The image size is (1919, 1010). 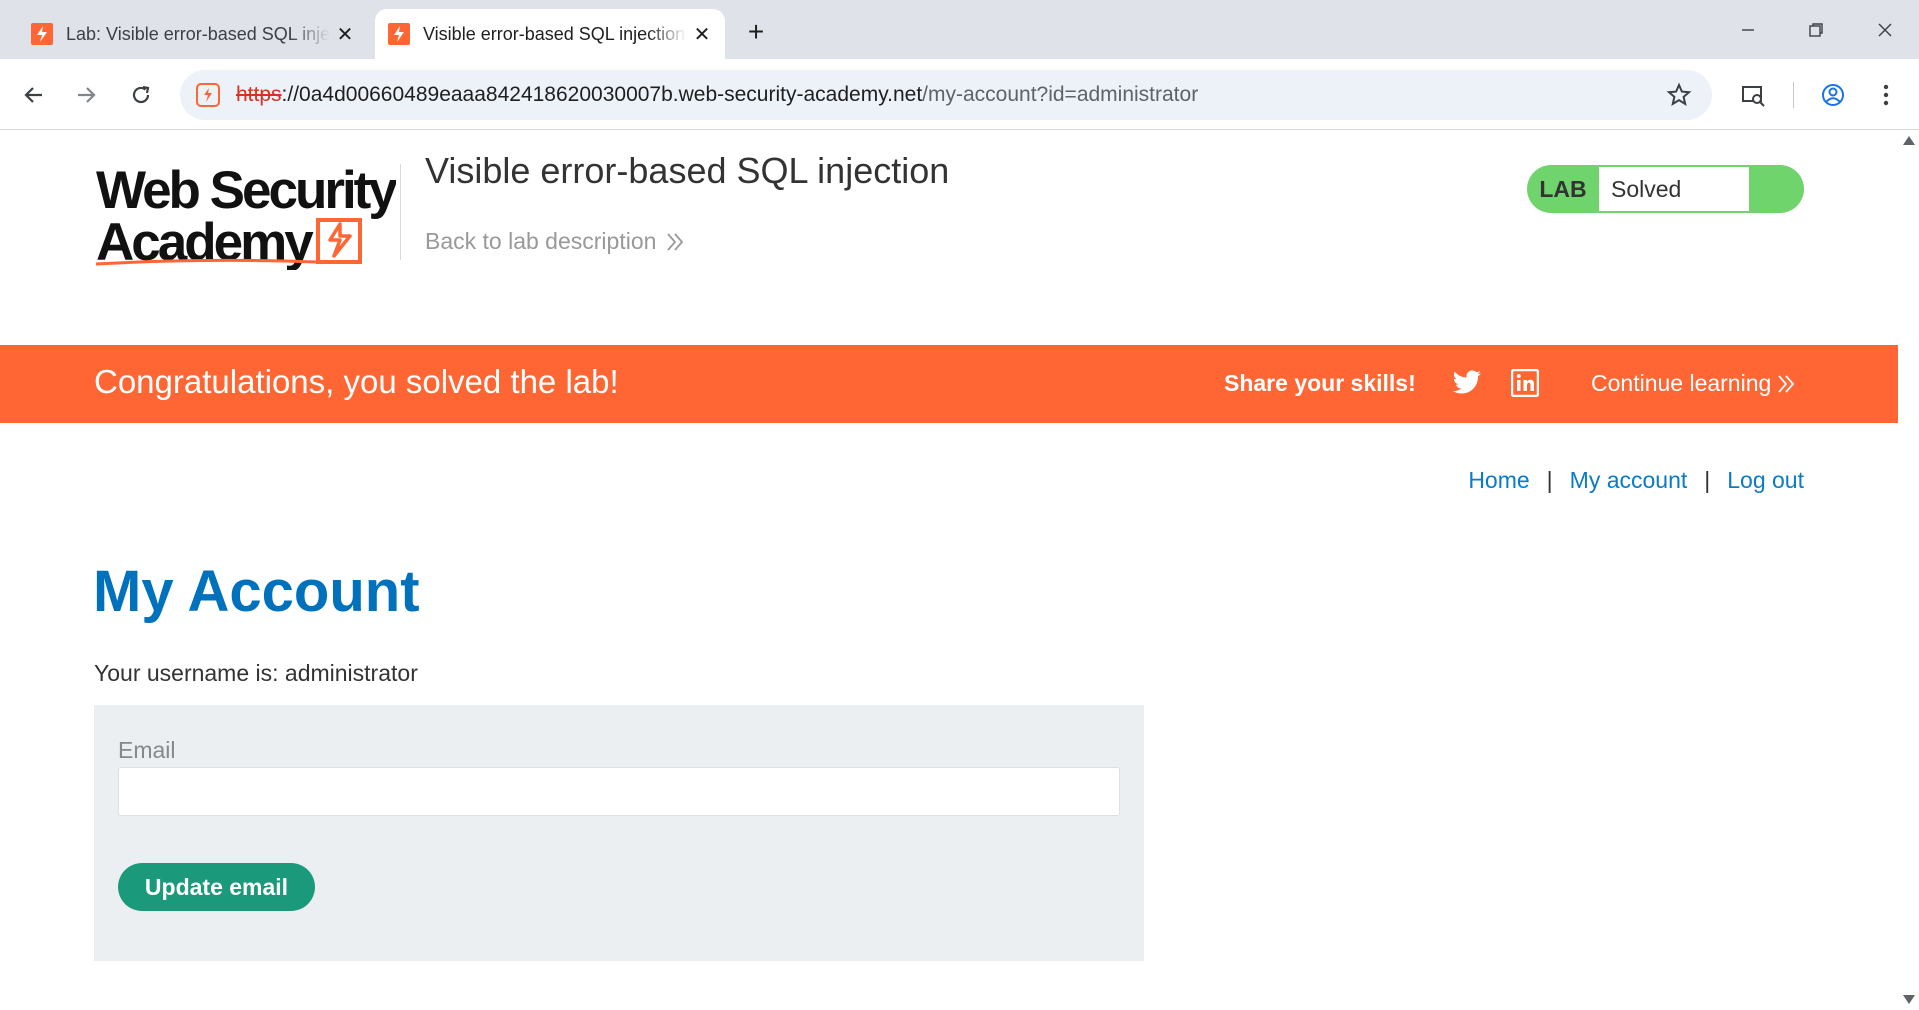 I want to click on bookmark-star-icon, so click(x=1679, y=95).